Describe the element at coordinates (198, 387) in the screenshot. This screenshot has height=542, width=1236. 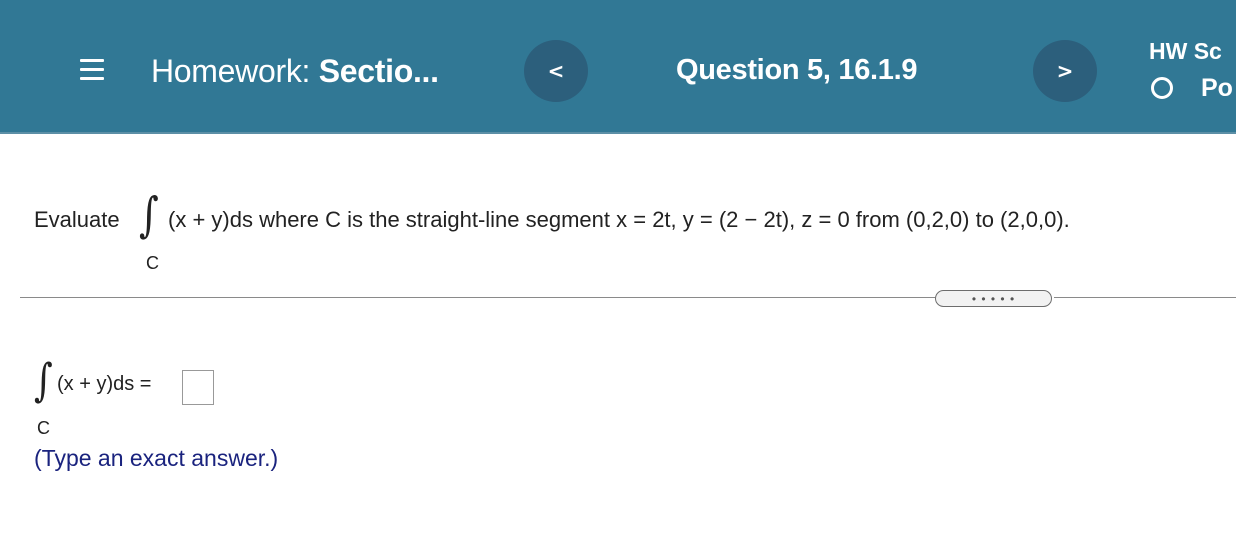
I see `answer-input` at that location.